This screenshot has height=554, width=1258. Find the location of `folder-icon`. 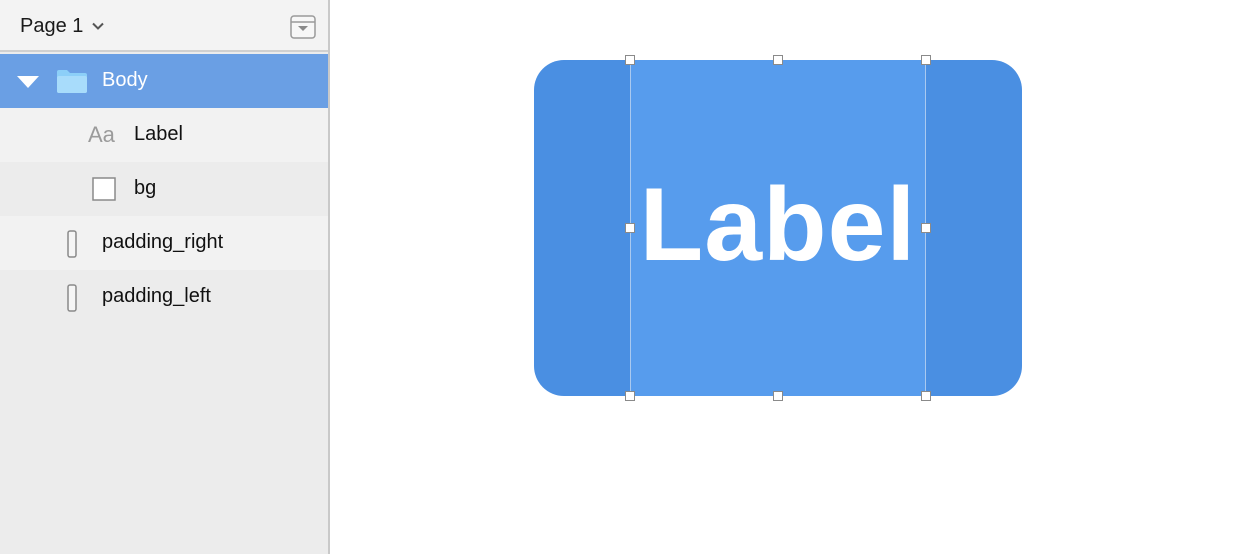

folder-icon is located at coordinates (72, 81).